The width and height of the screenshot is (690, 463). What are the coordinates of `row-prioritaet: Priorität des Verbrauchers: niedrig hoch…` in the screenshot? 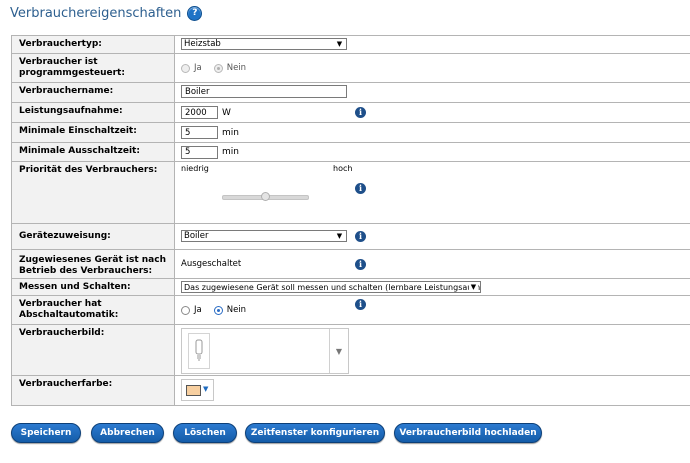 It's located at (351, 193).